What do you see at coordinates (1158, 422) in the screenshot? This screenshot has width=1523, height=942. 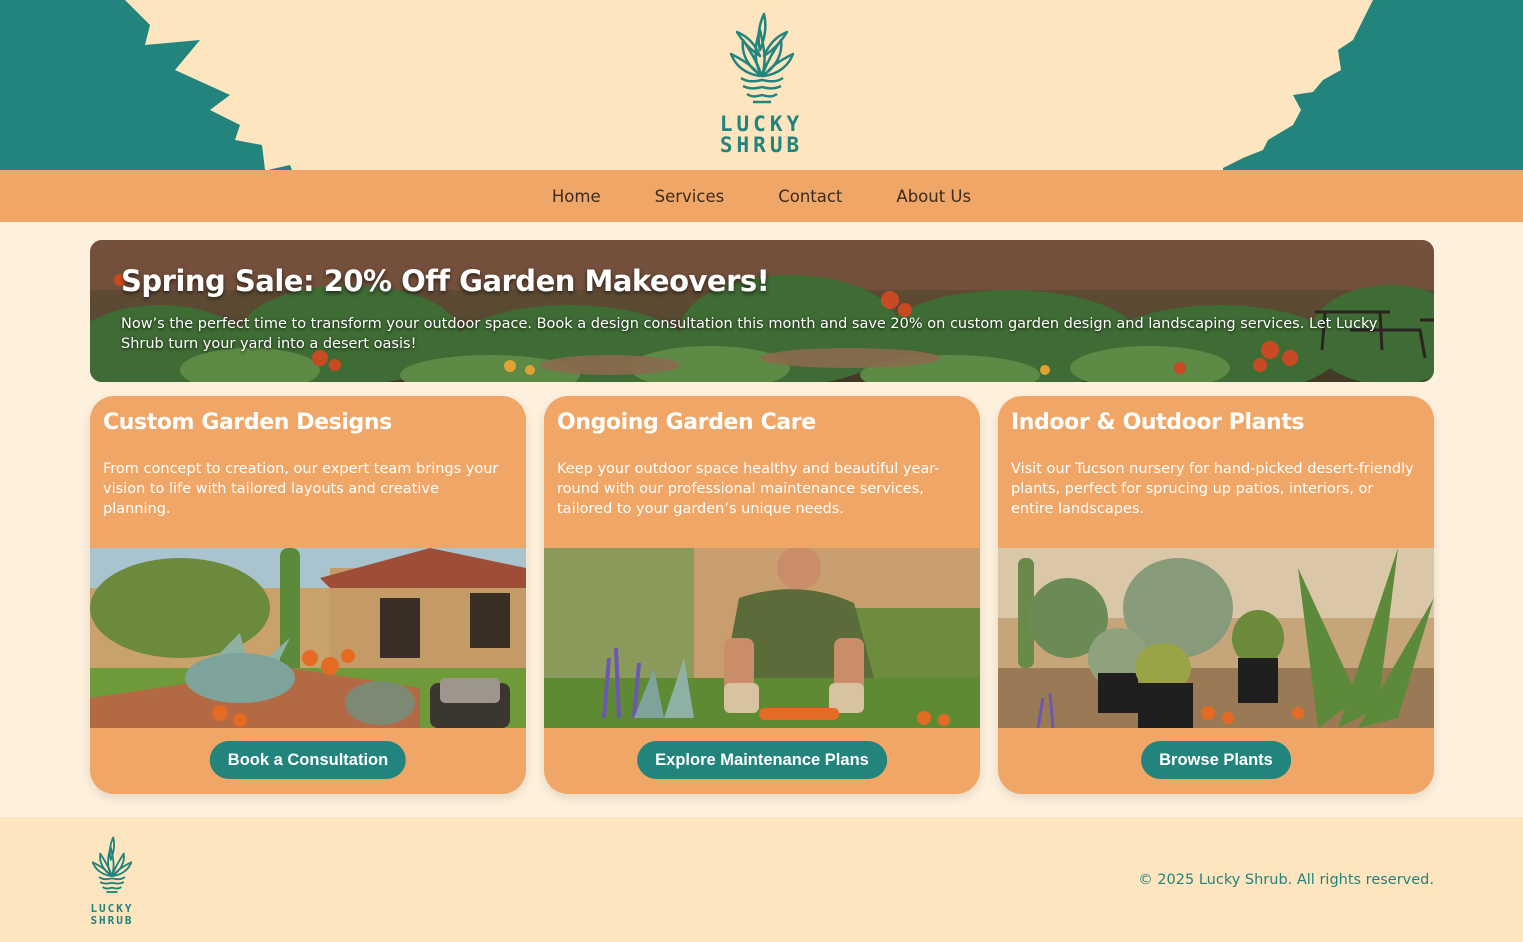 I see `card-title: Indoor & Outdoor Plants` at bounding box center [1158, 422].